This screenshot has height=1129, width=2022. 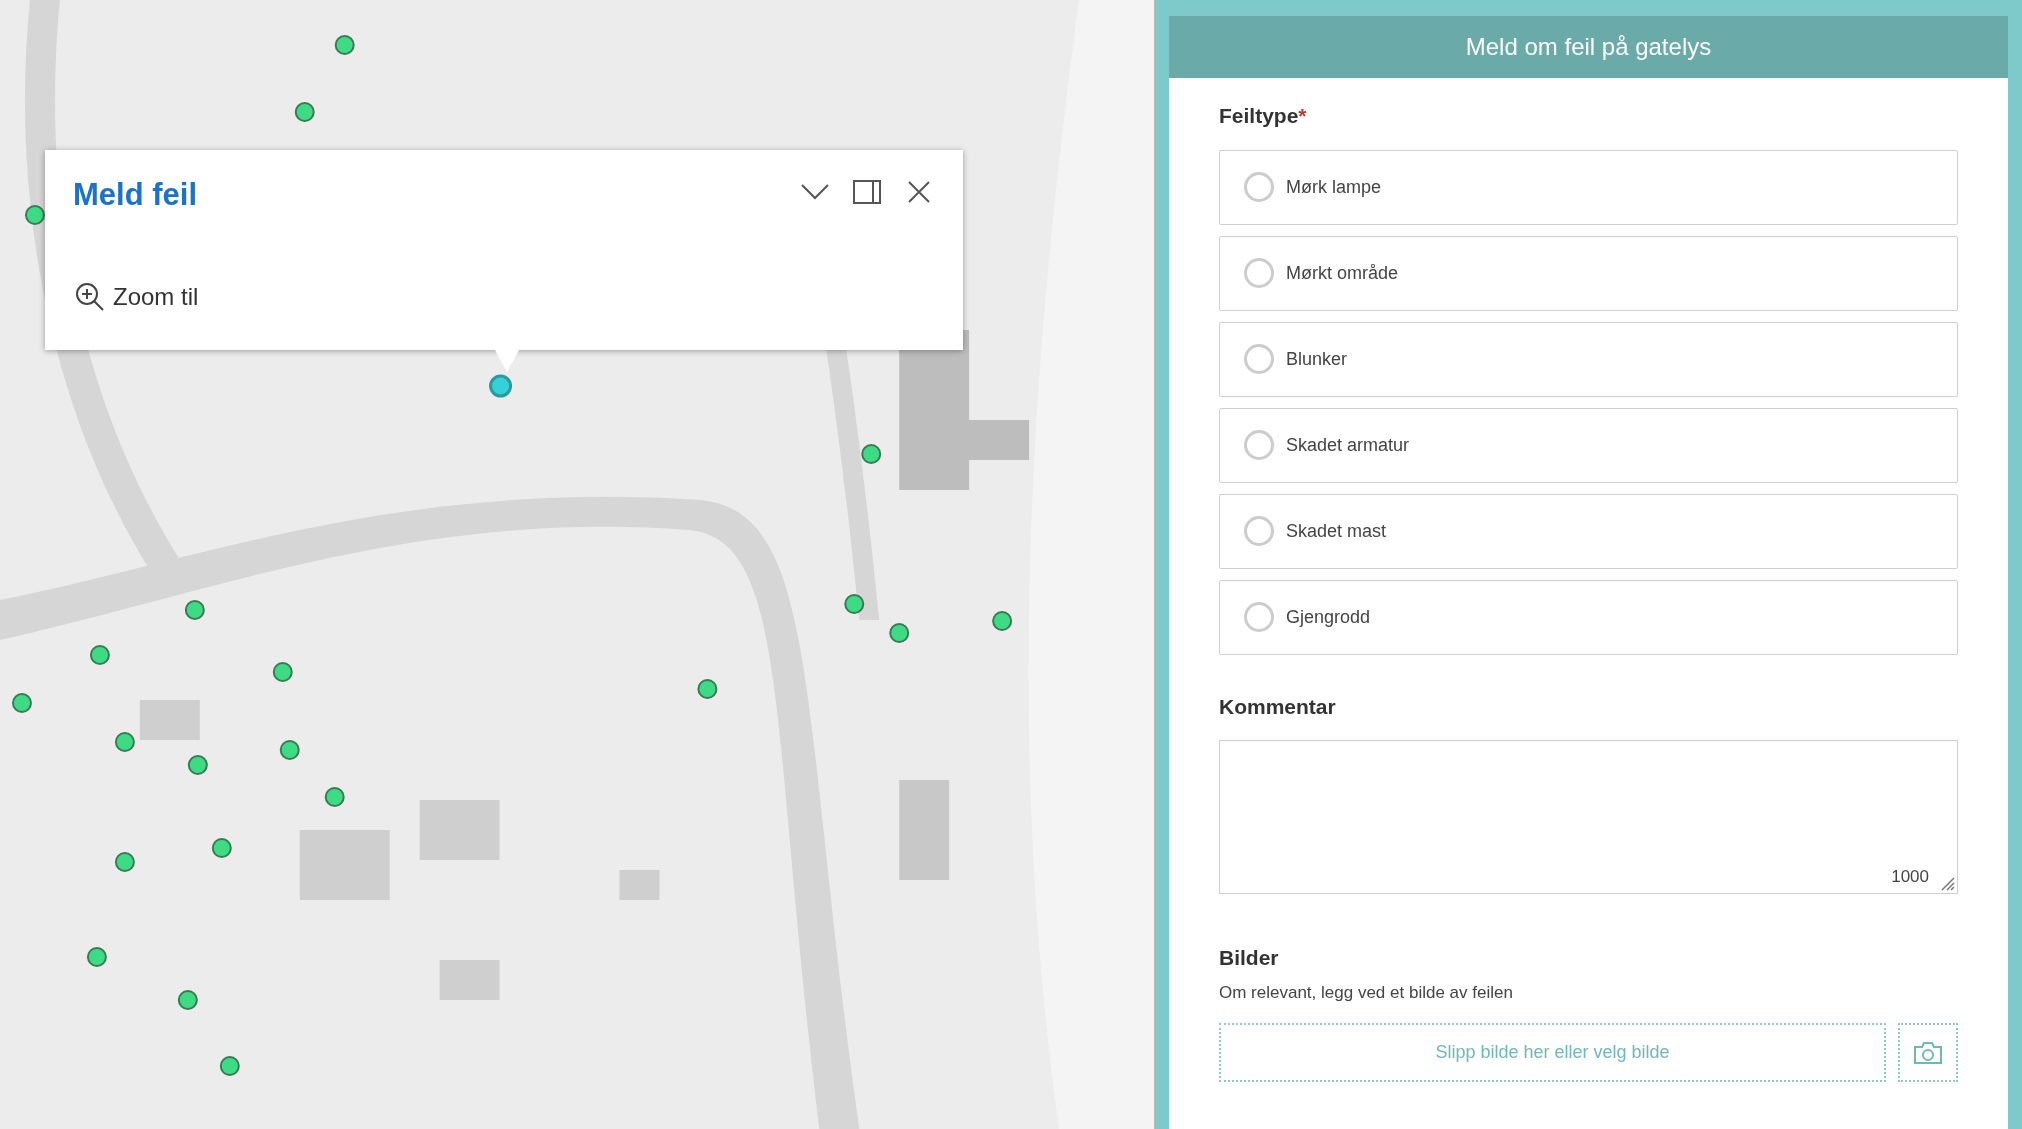 I want to click on popup-title: Meld feil, so click(x=135, y=195).